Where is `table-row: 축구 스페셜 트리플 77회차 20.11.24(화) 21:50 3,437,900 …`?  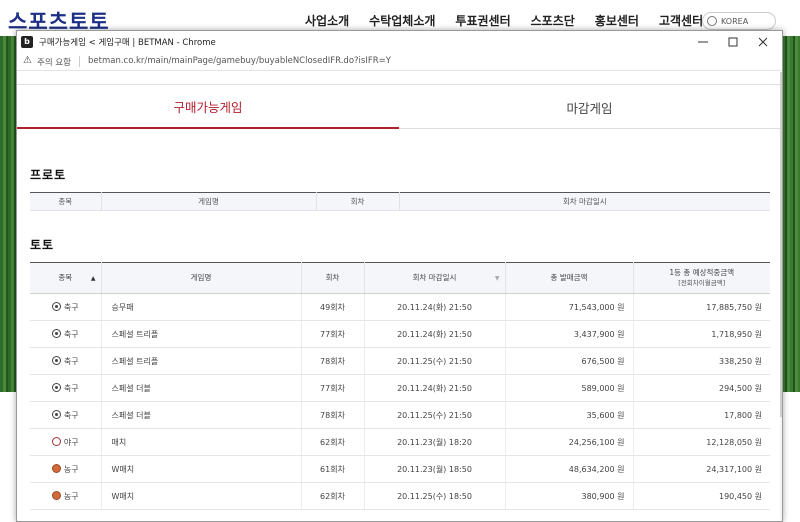 table-row: 축구 스페셜 트리플 77회차 20.11.24(화) 21:50 3,437,900 … is located at coordinates (400, 334).